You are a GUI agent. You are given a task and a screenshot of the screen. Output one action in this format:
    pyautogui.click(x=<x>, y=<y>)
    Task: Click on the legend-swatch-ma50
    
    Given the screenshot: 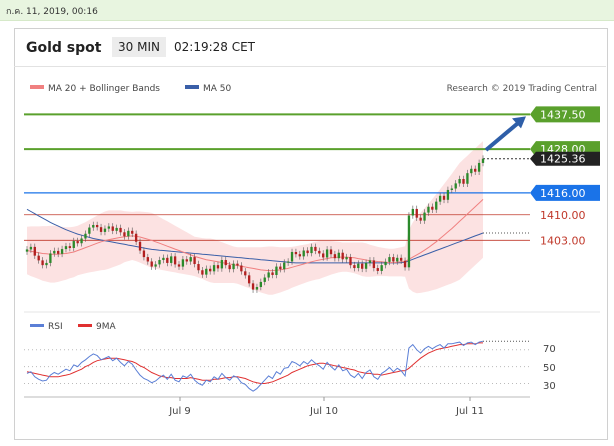 What is the action you would take?
    pyautogui.click(x=192, y=87)
    